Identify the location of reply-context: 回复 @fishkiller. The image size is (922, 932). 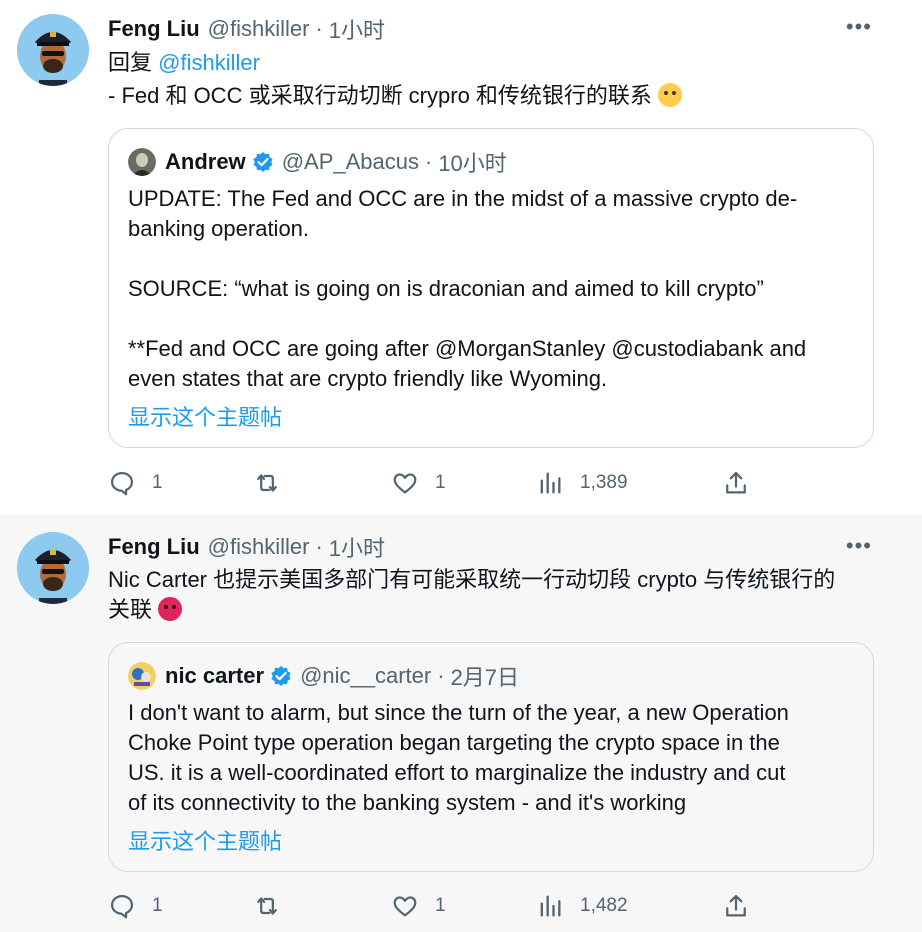
(184, 63).